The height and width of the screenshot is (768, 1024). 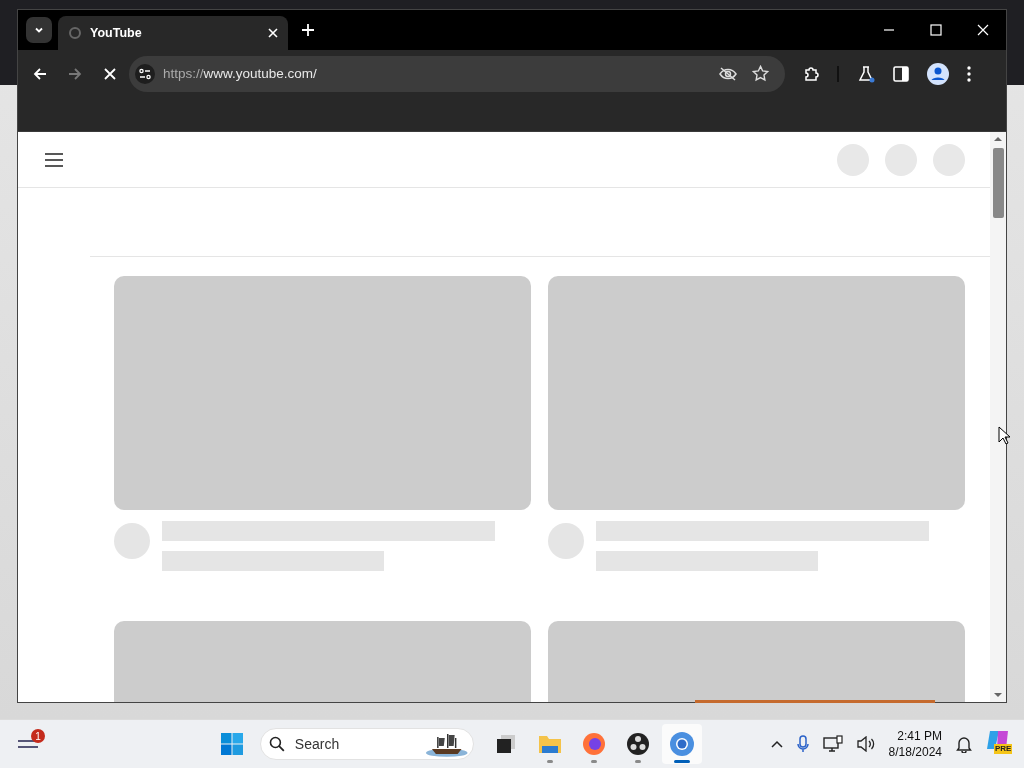 I want to click on profile-avatar, so click(x=938, y=73).